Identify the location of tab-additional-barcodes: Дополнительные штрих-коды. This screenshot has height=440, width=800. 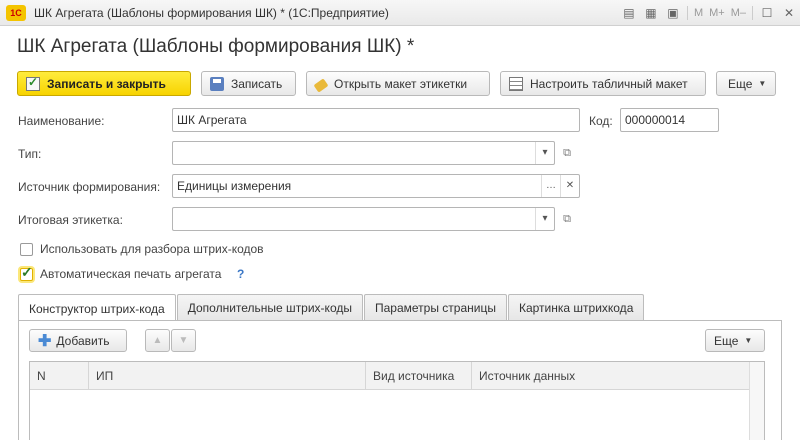
(269, 307).